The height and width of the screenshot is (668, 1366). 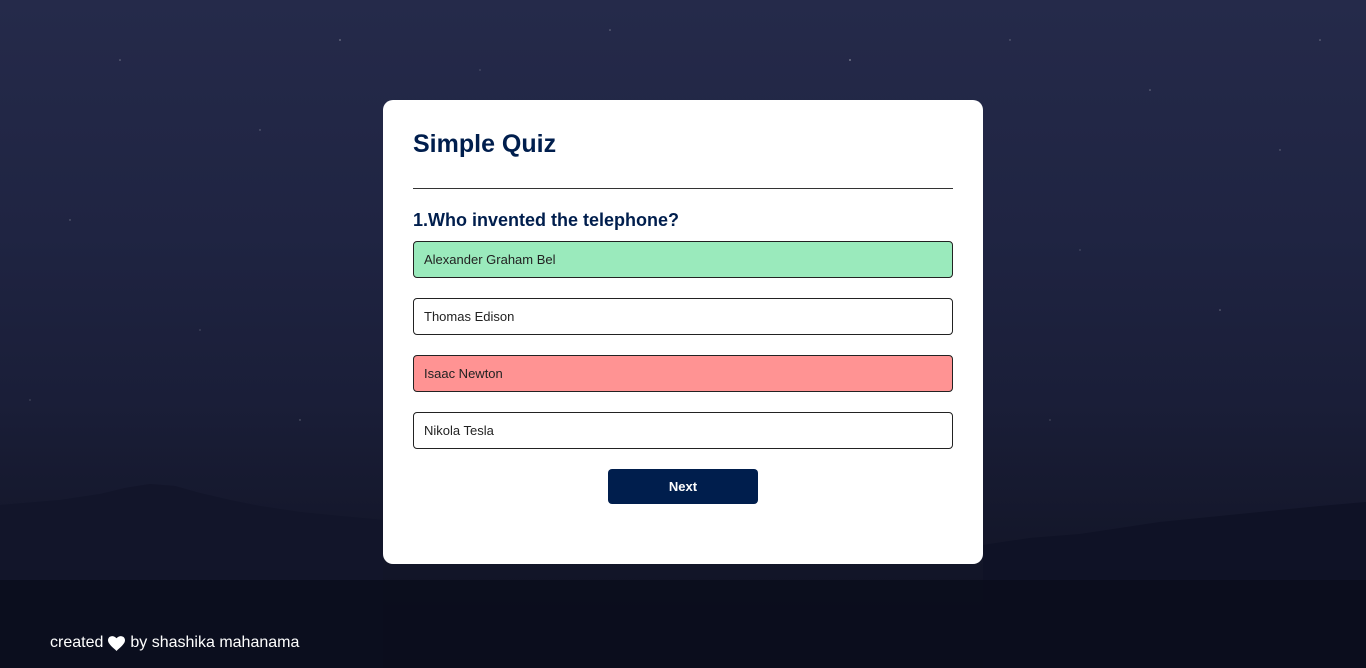 I want to click on ground, so click(x=683, y=624).